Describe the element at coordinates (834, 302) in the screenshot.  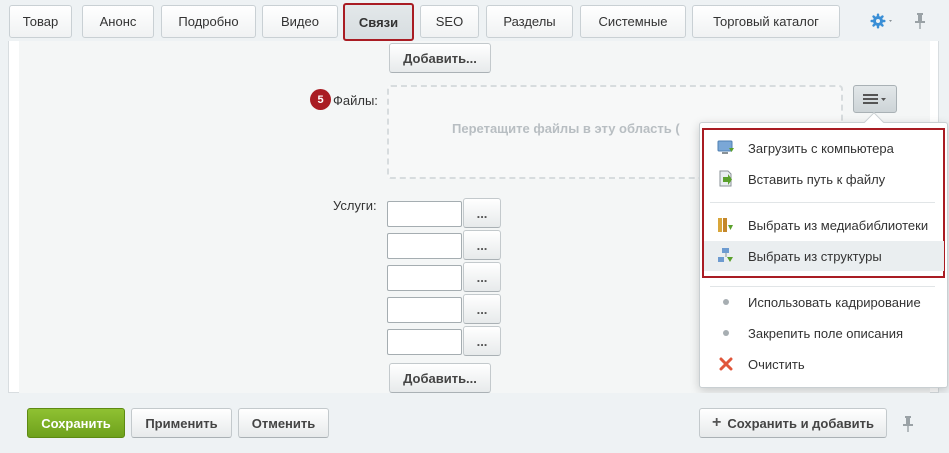
I see `menu-item-label: Использовать кадрирование` at that location.